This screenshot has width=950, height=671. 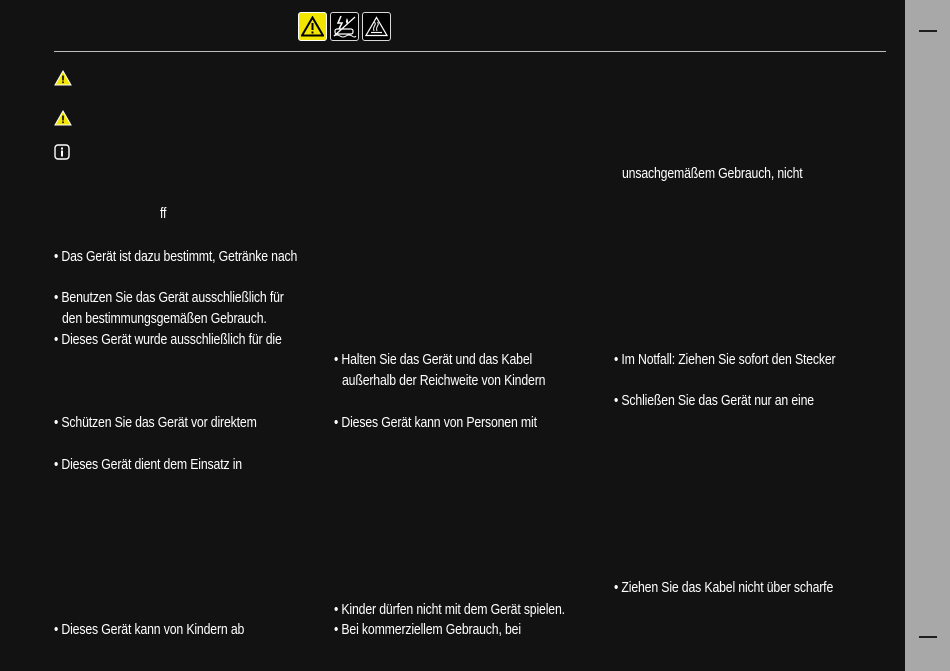 What do you see at coordinates (444, 380) in the screenshot?
I see `bullet-continuation: außerhalb der Reichweite von Kindern` at bounding box center [444, 380].